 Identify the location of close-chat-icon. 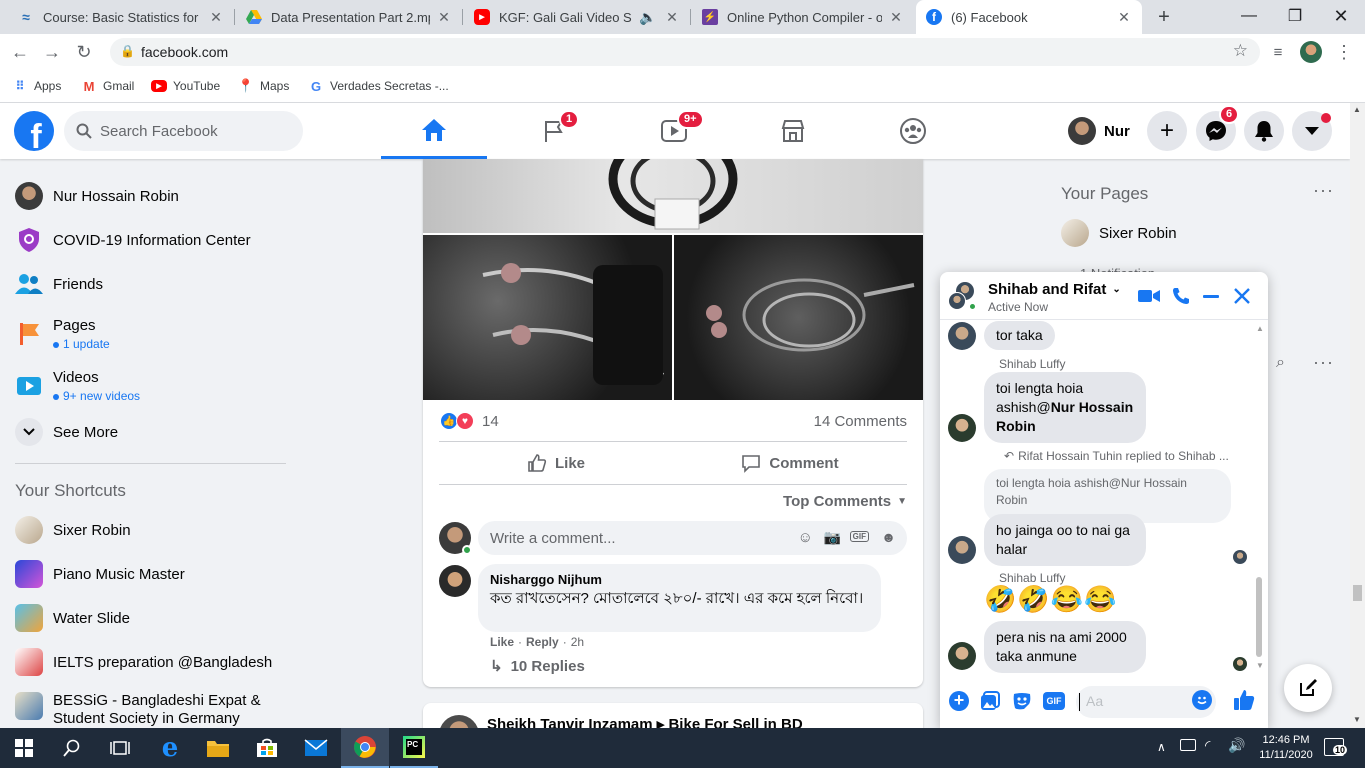
(1242, 296).